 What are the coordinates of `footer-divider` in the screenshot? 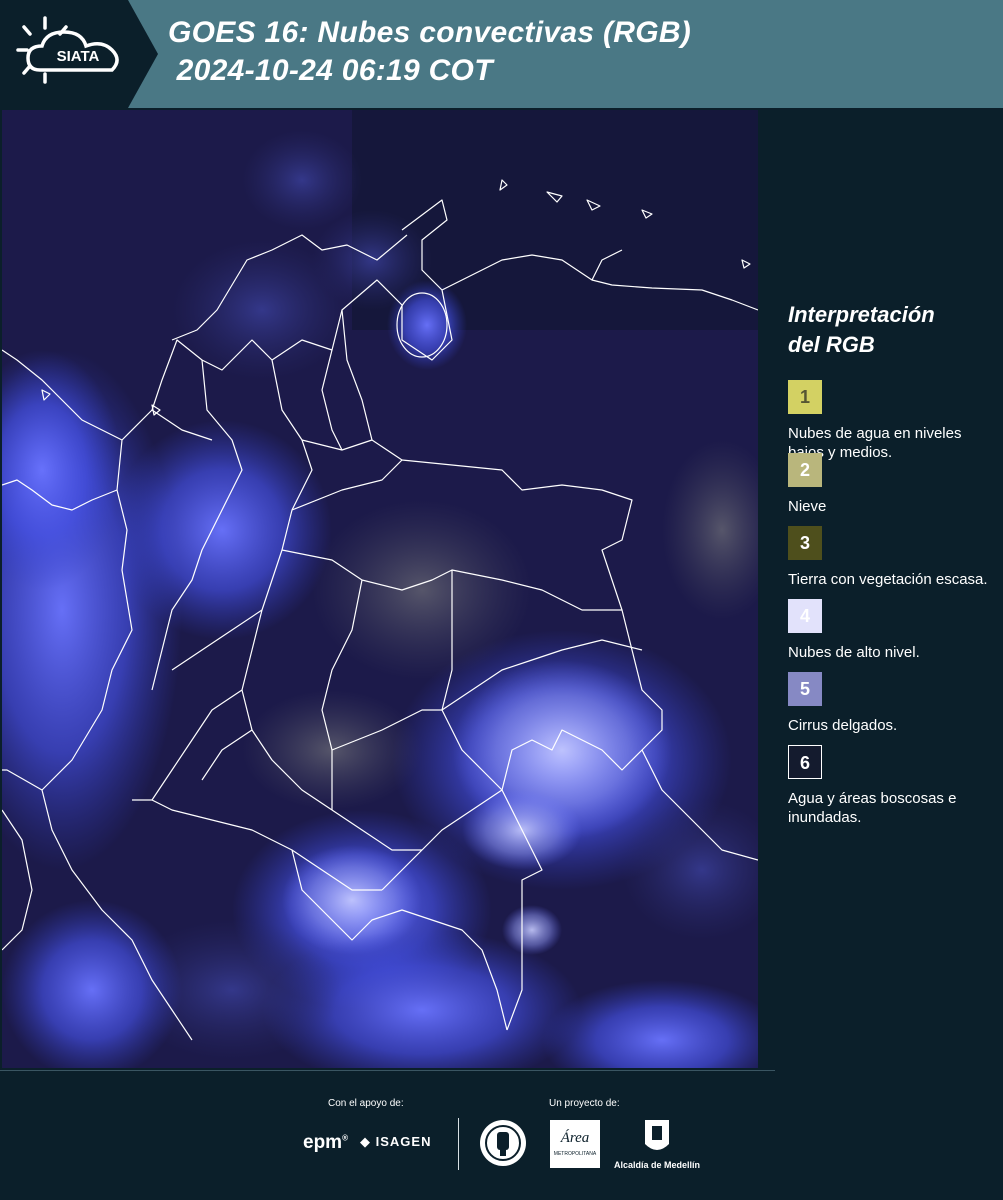 It's located at (458, 1144).